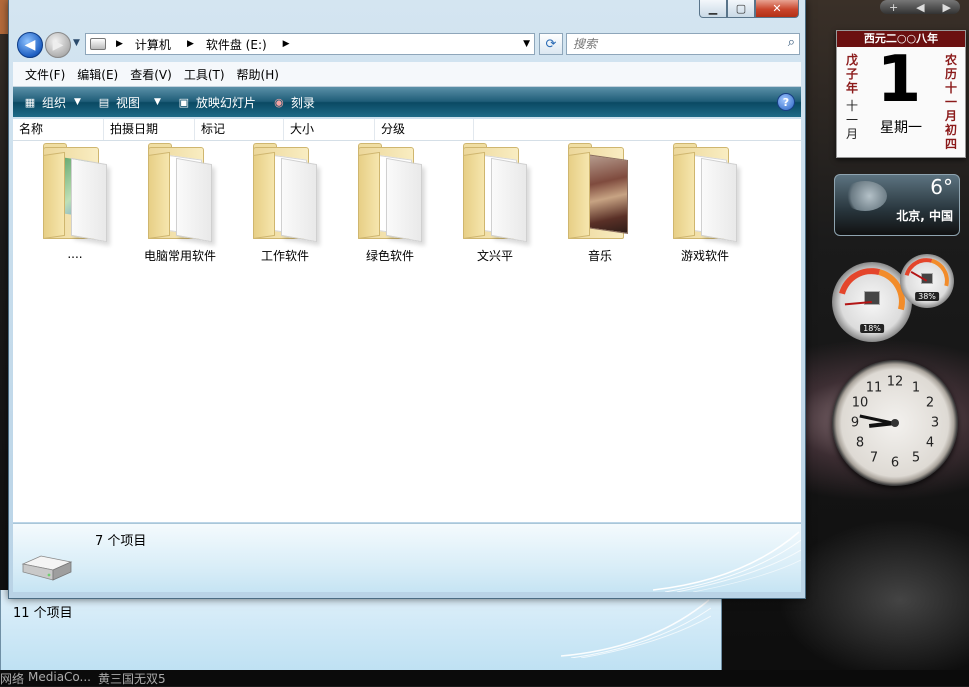 This screenshot has width=969, height=687. Describe the element at coordinates (899, 80) in the screenshot. I see `calendar-day: 1` at that location.